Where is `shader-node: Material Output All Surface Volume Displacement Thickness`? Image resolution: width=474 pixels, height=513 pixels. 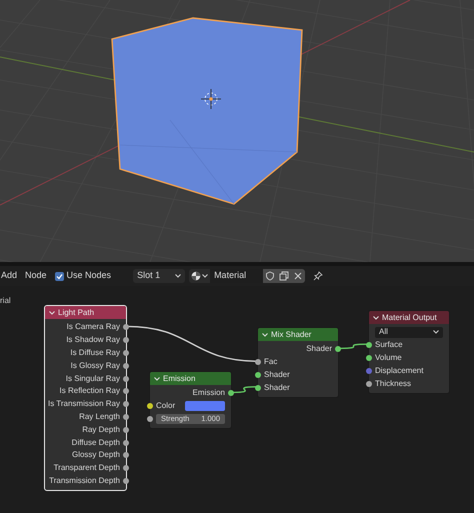 shader-node: Material Output All Surface Volume Displacement Thickness is located at coordinates (409, 352).